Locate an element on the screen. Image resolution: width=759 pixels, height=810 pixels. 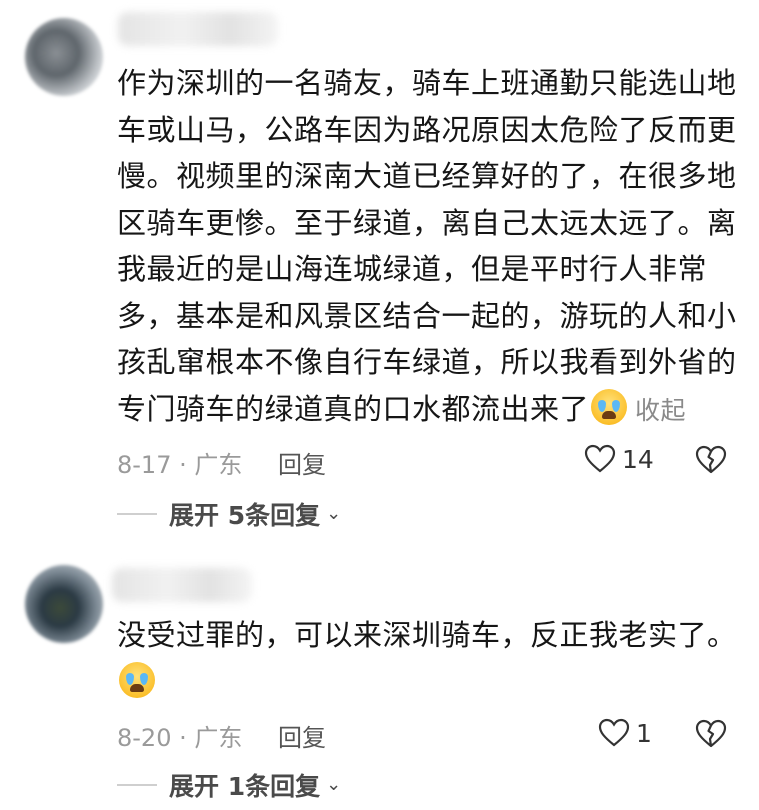
expand-replies: 展开 5条回复 ⌄ is located at coordinates (229, 514).